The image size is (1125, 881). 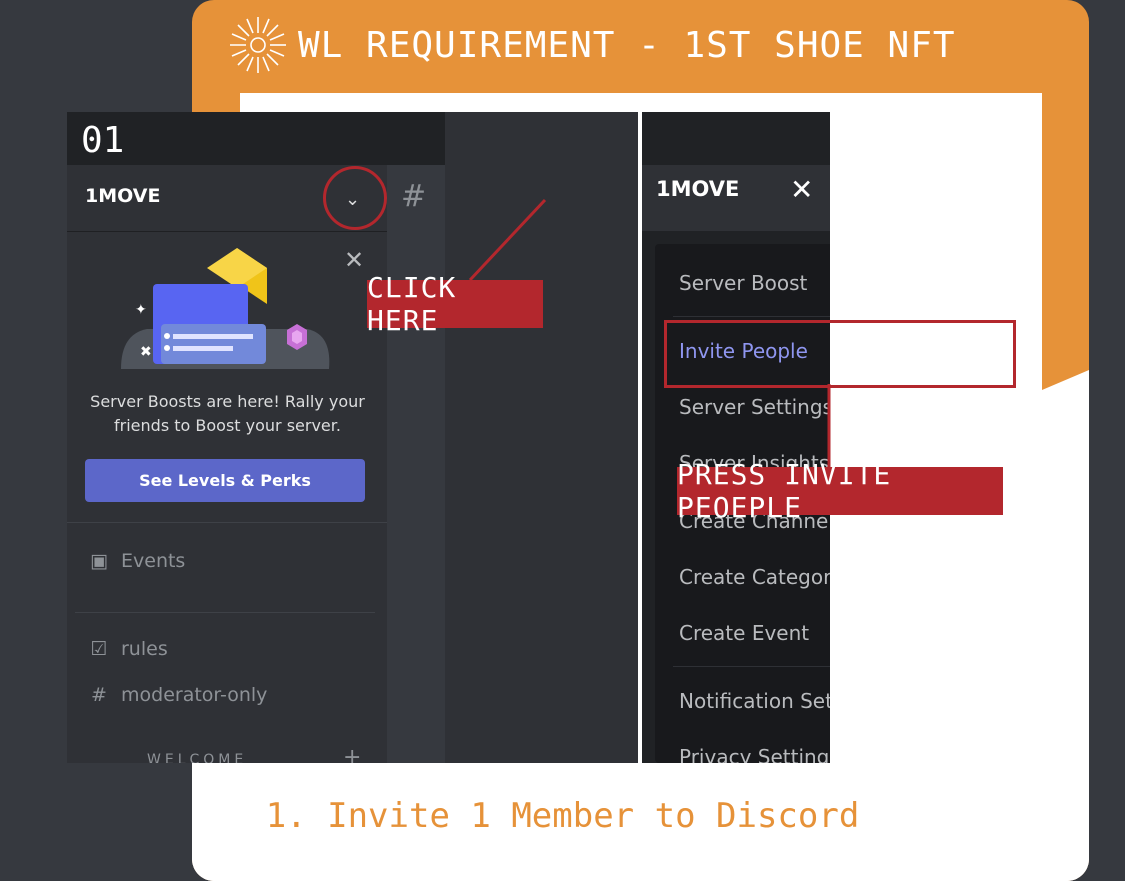 What do you see at coordinates (840, 491) in the screenshot?
I see `press-invite-callout: PRESS INVITE PEOEPLE` at bounding box center [840, 491].